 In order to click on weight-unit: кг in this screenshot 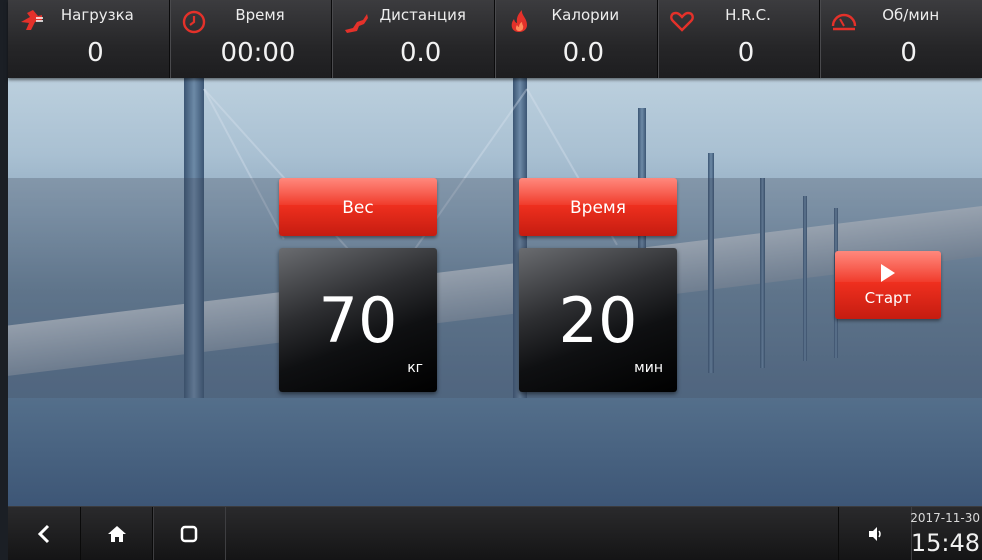, I will do `click(415, 368)`.